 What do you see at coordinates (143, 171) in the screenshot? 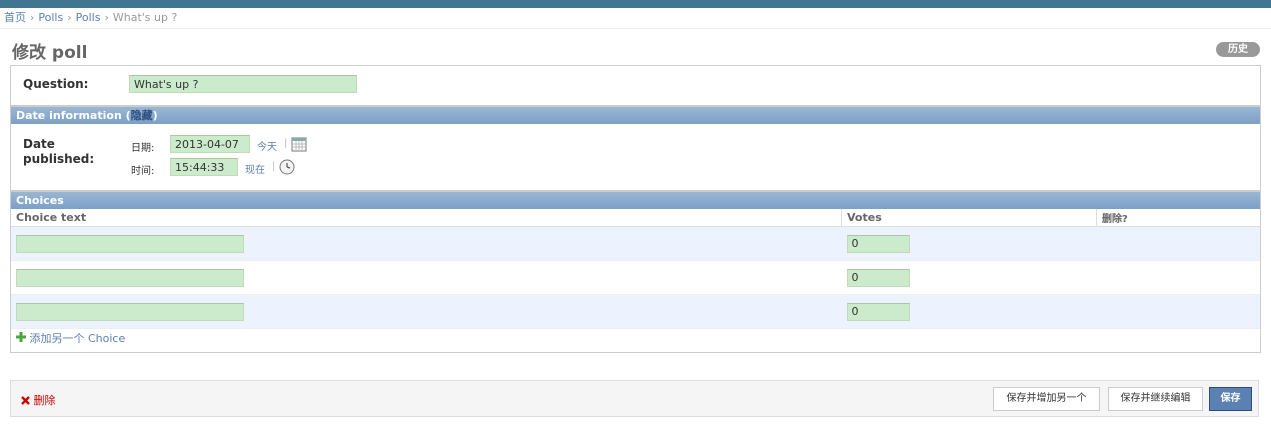
I see `time-label: 时间:` at bounding box center [143, 171].